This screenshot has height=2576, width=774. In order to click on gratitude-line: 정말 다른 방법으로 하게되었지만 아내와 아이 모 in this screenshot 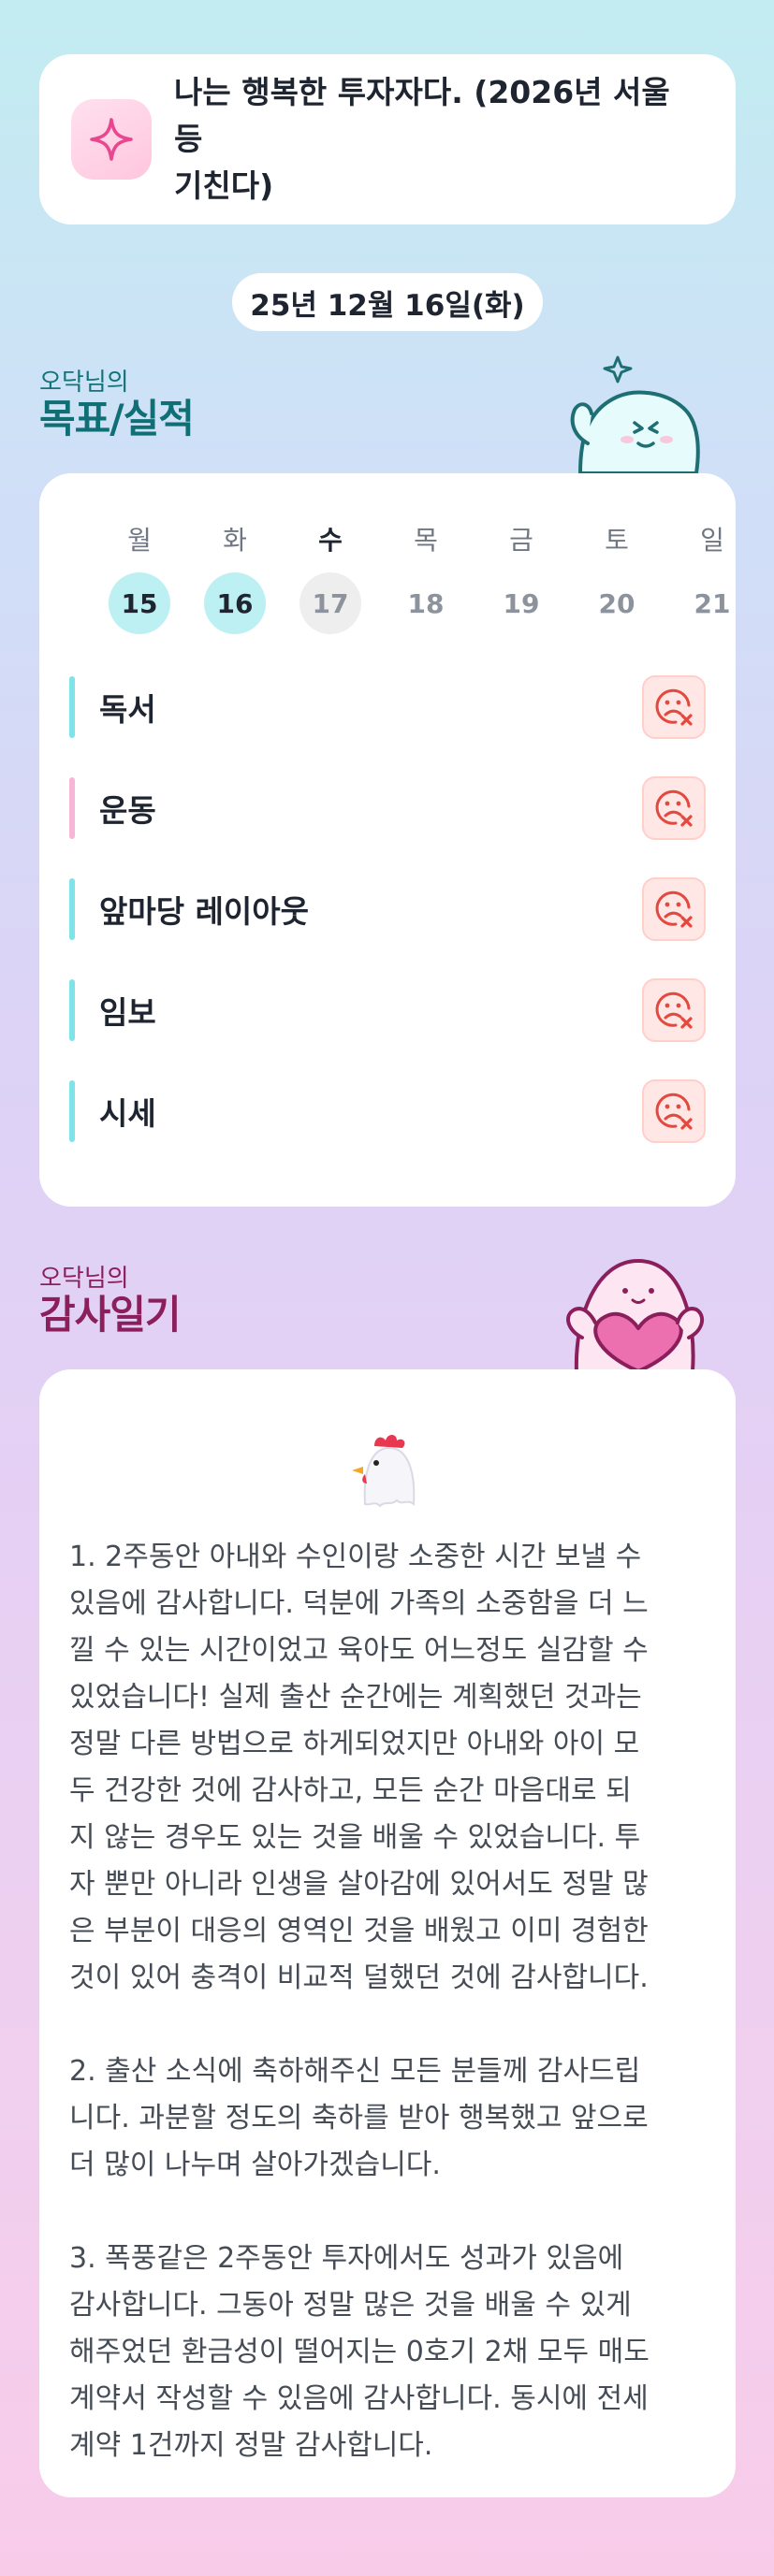, I will do `click(354, 1744)`.